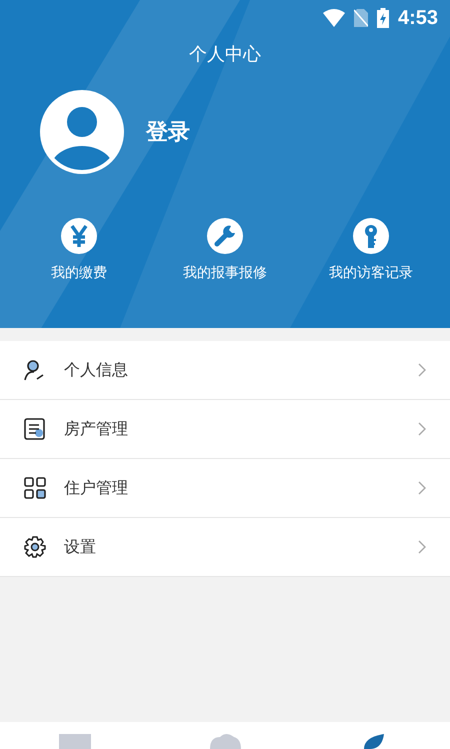  I want to click on shortcut-button: 我的缴费, so click(79, 250).